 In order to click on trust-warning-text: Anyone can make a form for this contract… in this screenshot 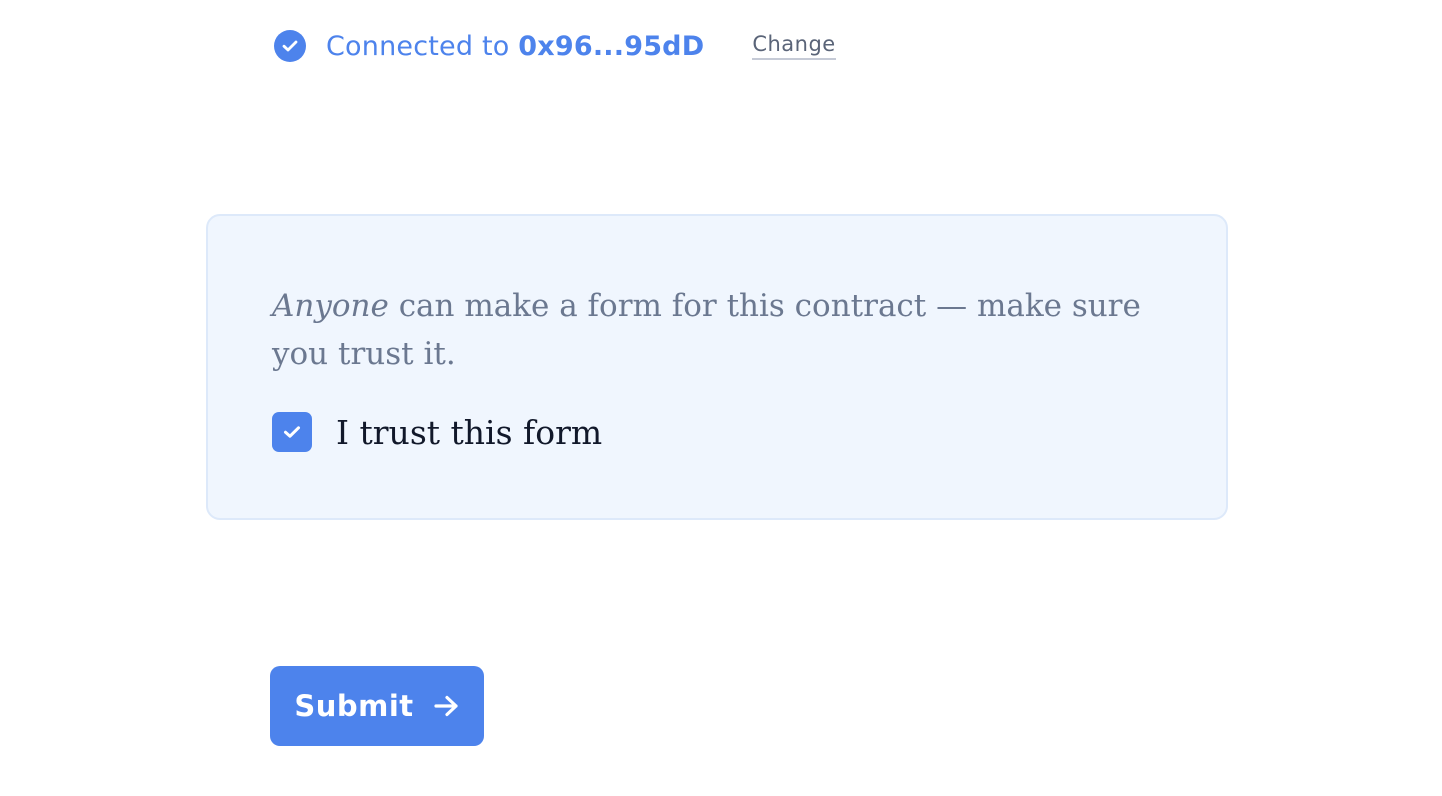, I will do `click(722, 330)`.